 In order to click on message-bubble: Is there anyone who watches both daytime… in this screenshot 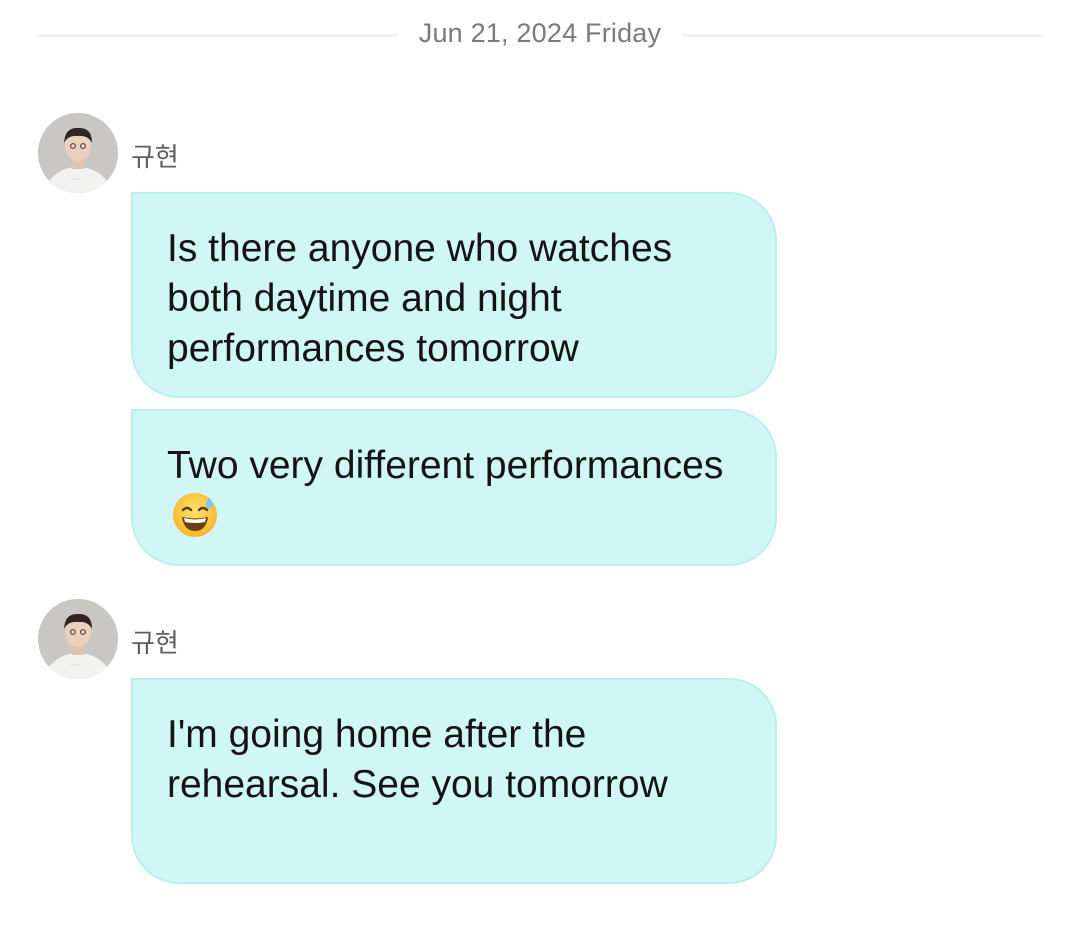, I will do `click(454, 295)`.